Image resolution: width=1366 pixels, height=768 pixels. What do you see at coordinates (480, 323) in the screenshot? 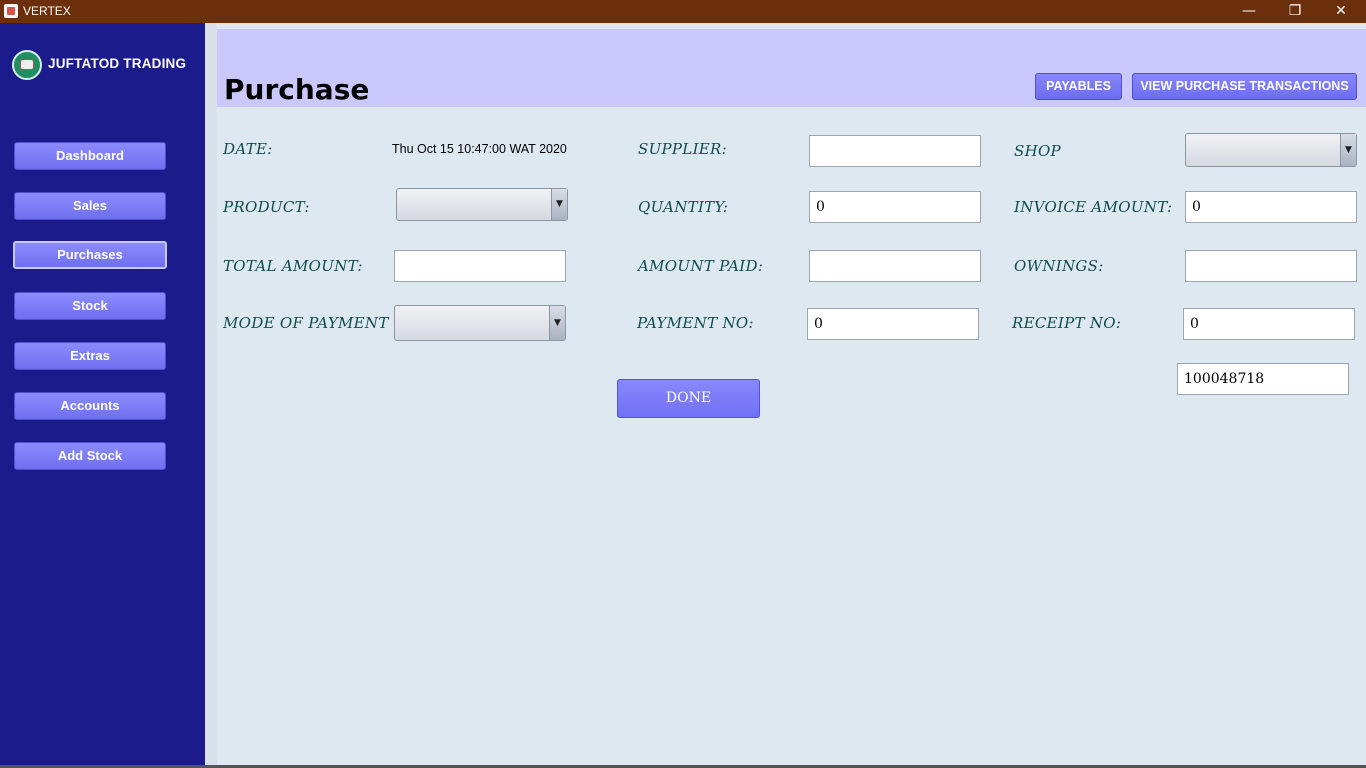
I see `mode-of-payment-select: ▼` at bounding box center [480, 323].